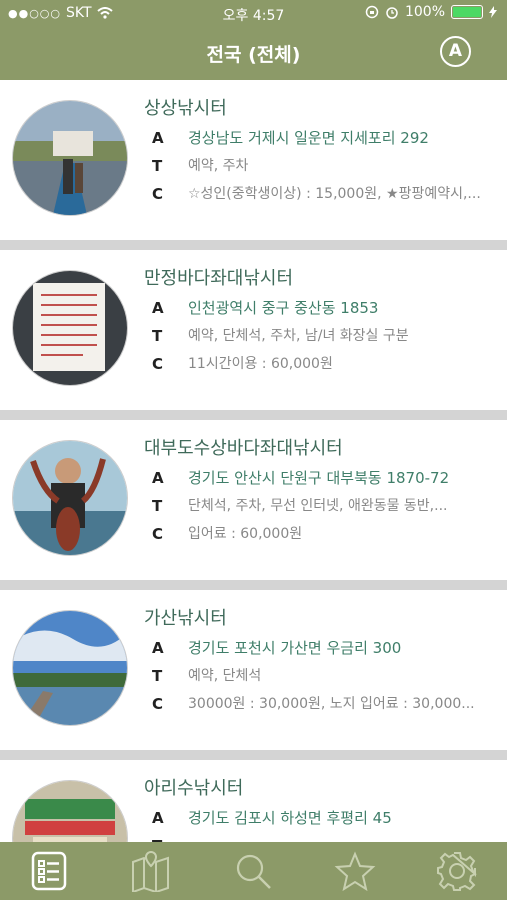  I want to click on gear-icon, so click(457, 871).